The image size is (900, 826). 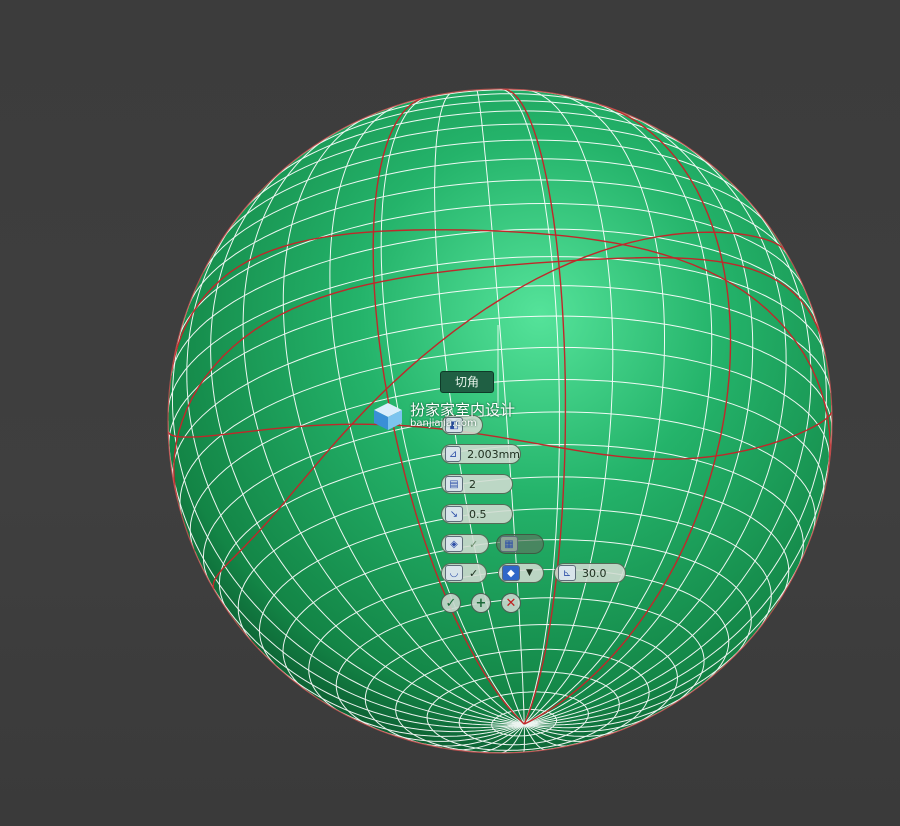 What do you see at coordinates (493, 454) in the screenshot?
I see `amount-value: 2.003mm` at bounding box center [493, 454].